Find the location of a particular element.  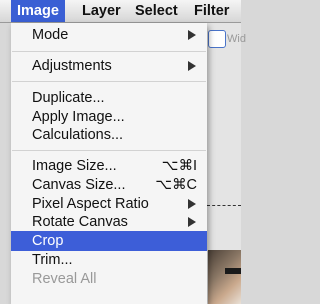

menubar-image: Image is located at coordinates (38, 11).